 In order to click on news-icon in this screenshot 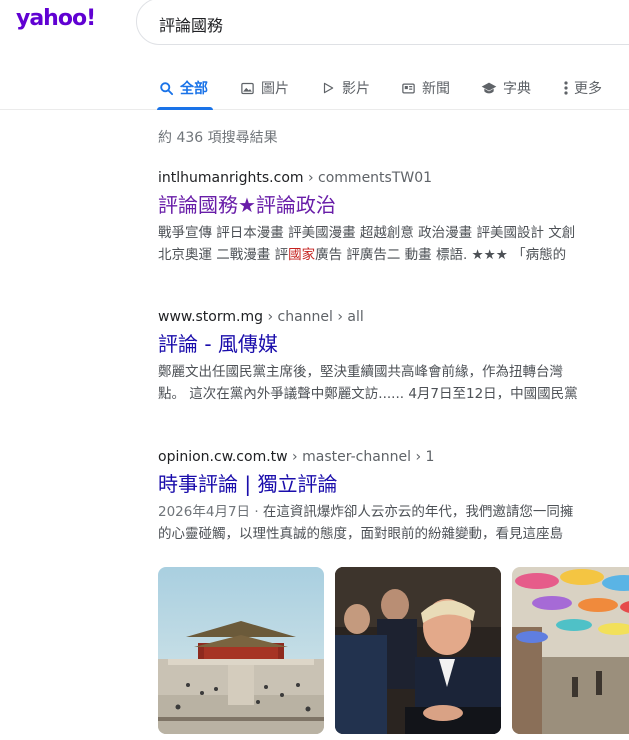, I will do `click(408, 88)`.